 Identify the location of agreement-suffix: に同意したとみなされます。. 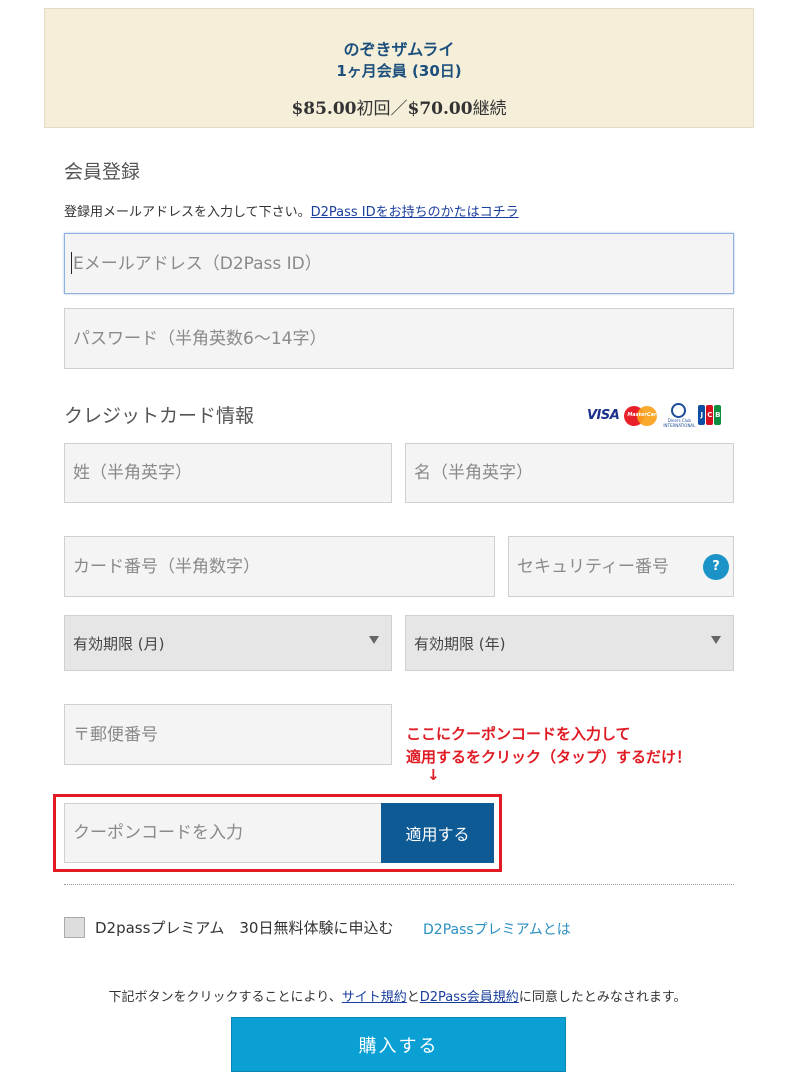
(602, 997).